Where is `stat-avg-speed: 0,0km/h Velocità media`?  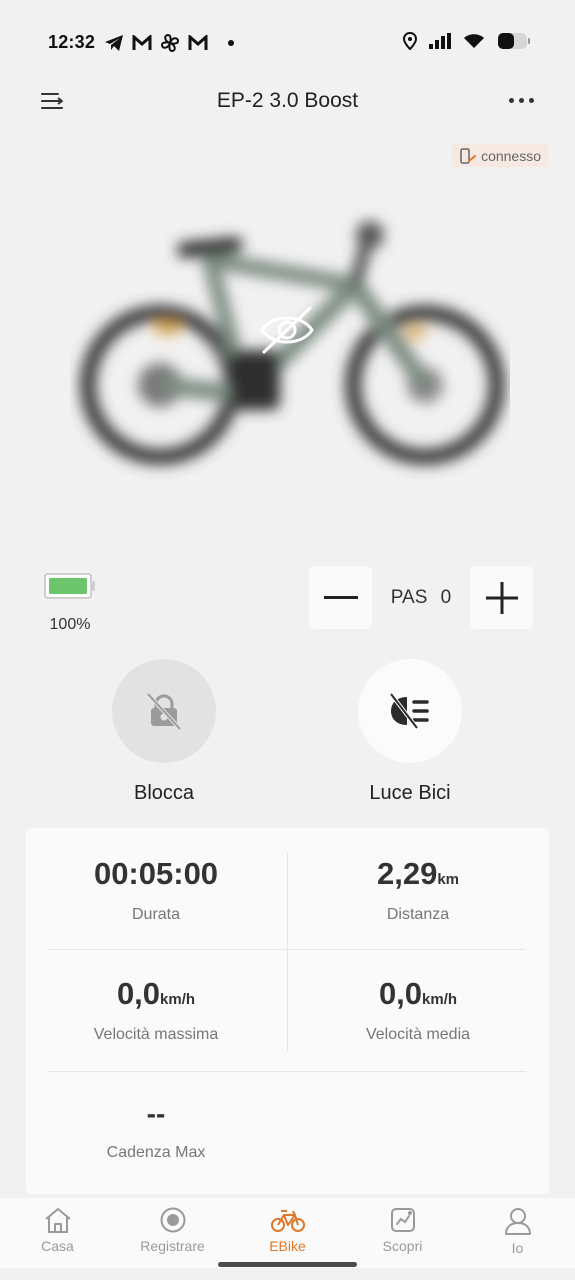
stat-avg-speed: 0,0km/h Velocità media is located at coordinates (418, 1010).